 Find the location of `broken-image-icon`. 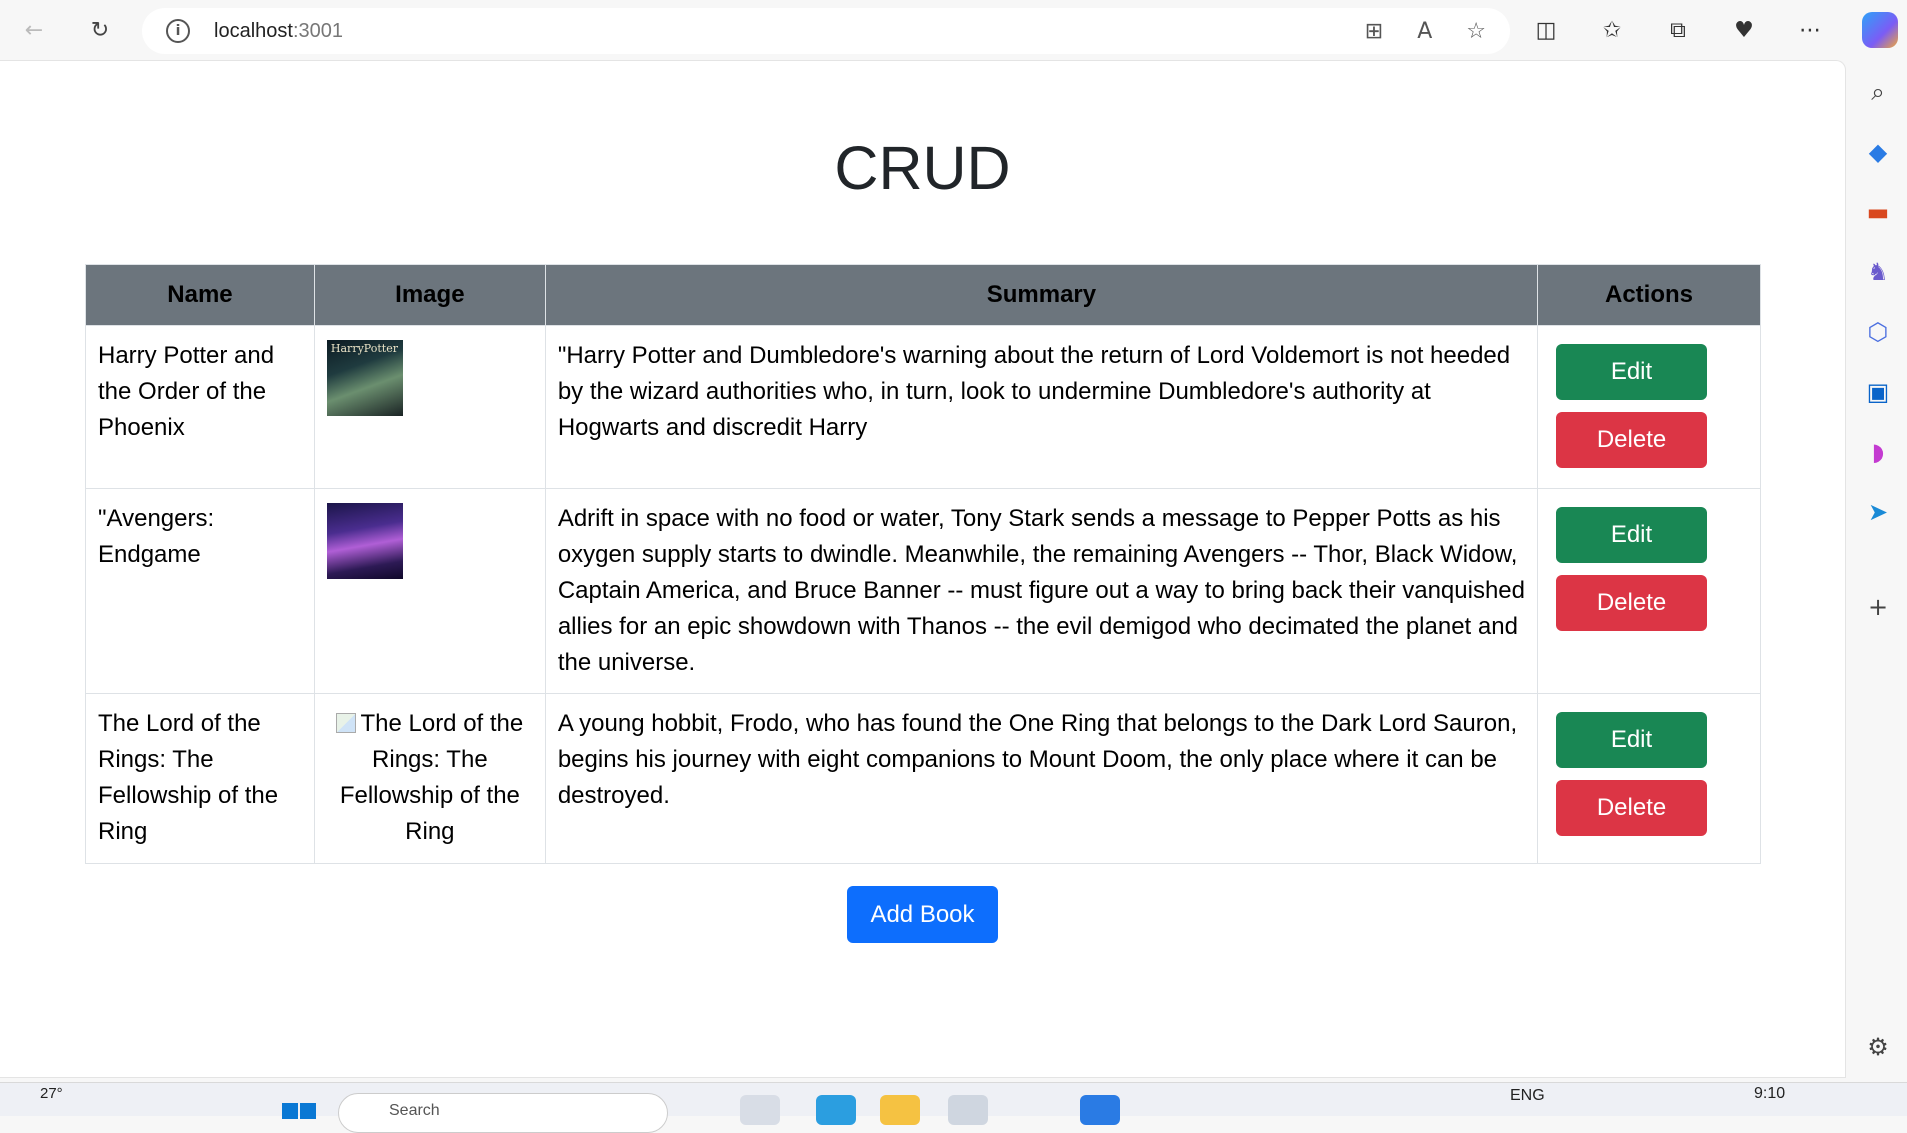

broken-image-icon is located at coordinates (346, 723).